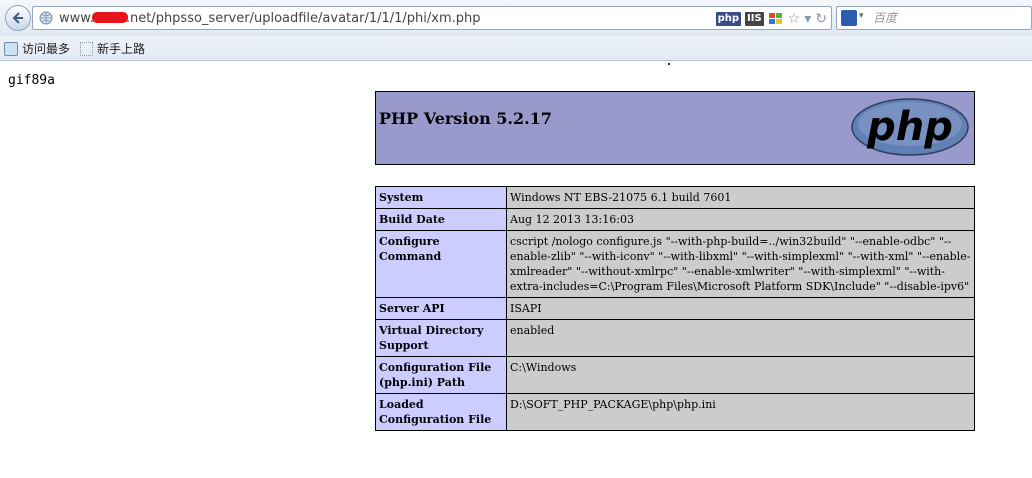 This screenshot has height=478, width=1032. What do you see at coordinates (728, 19) in the screenshot?
I see `php-badge-icon: php` at bounding box center [728, 19].